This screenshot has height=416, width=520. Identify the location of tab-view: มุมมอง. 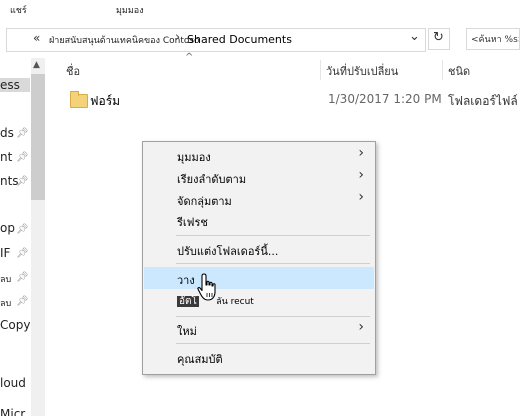
(130, 10).